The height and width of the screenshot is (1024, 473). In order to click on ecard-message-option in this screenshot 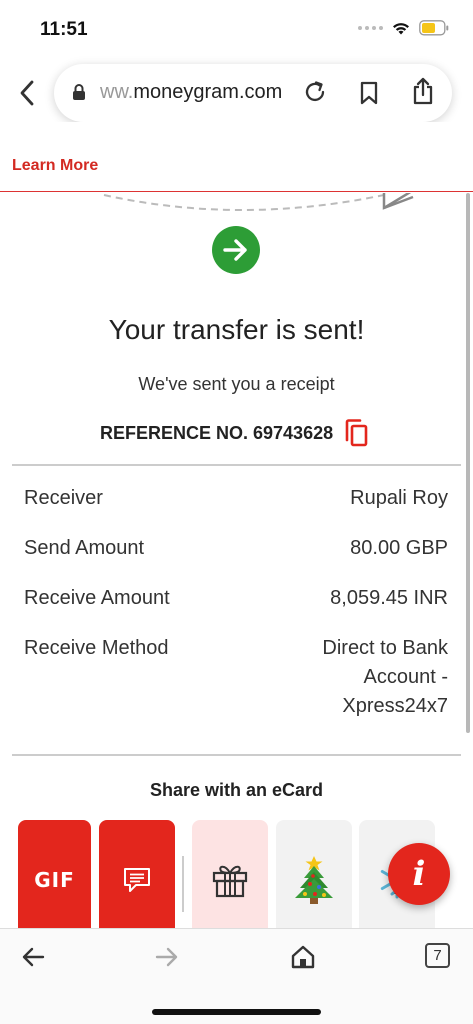, I will do `click(137, 874)`.